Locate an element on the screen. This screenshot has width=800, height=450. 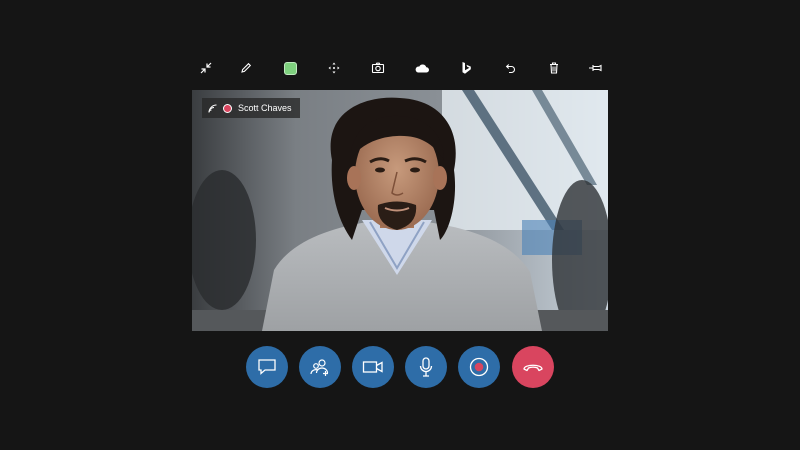
chat-button is located at coordinates (267, 367).